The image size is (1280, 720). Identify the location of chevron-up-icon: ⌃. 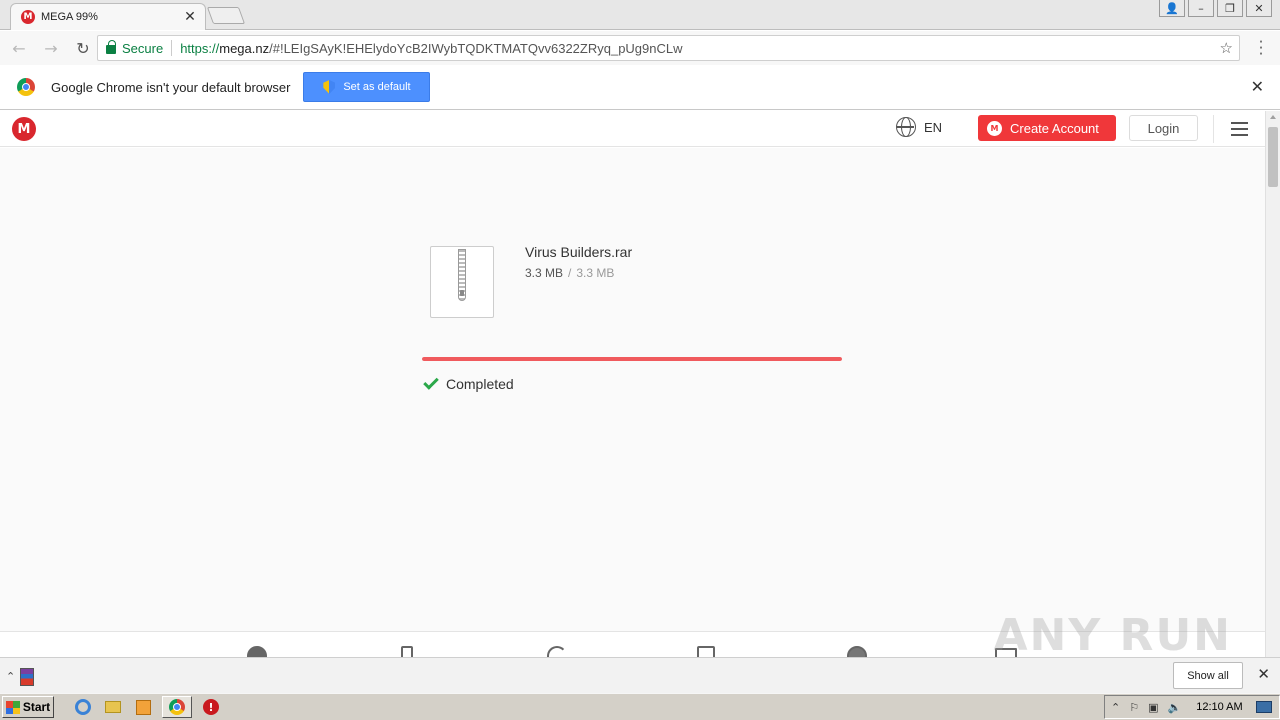
(10, 676).